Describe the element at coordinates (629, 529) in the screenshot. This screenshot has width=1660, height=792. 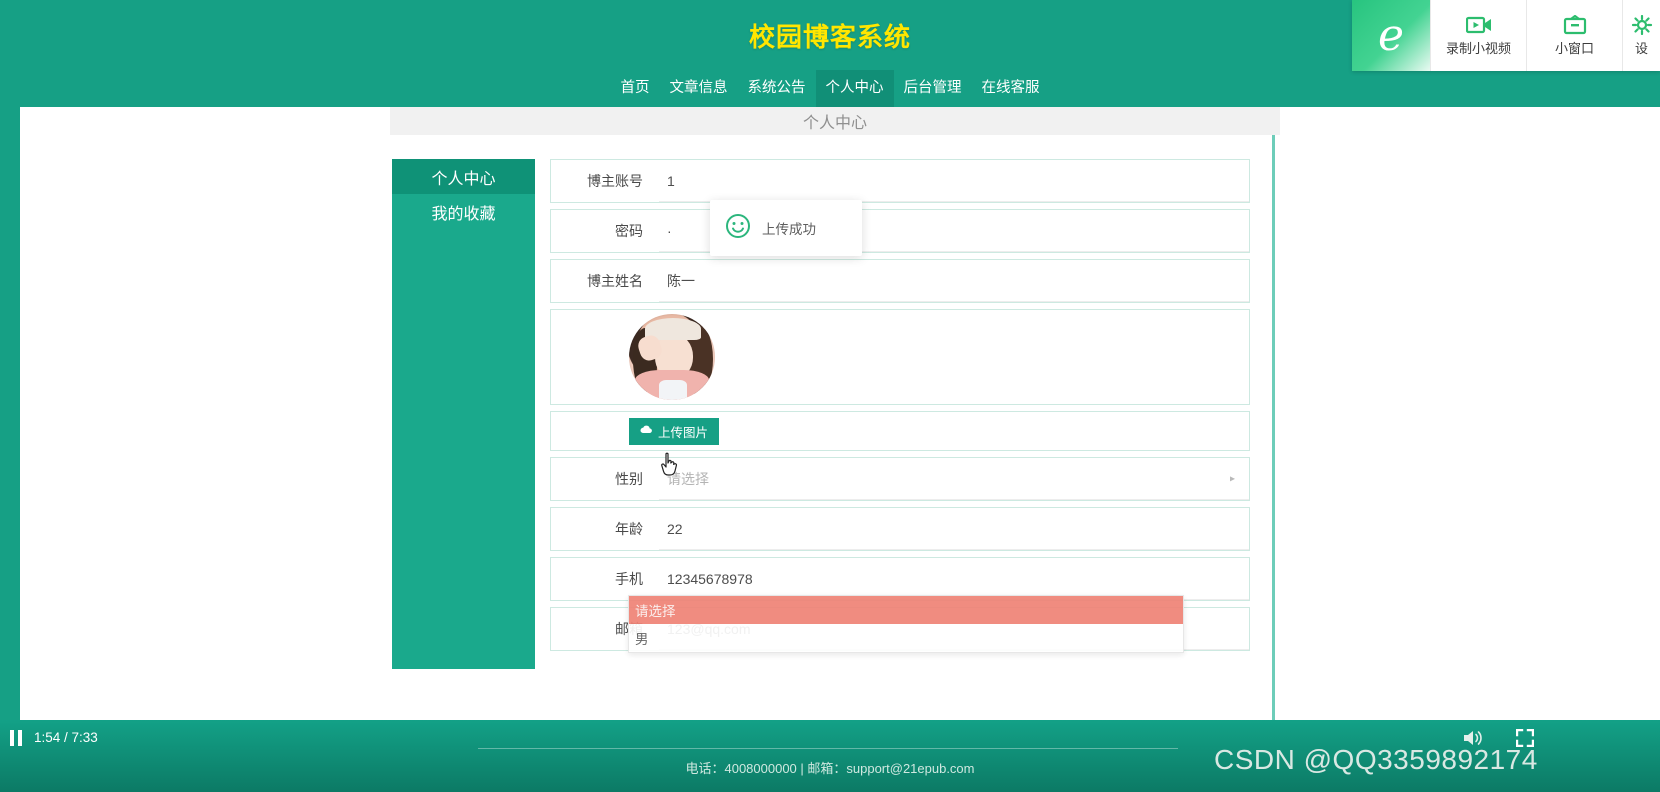
I see `age-label: 年龄` at that location.